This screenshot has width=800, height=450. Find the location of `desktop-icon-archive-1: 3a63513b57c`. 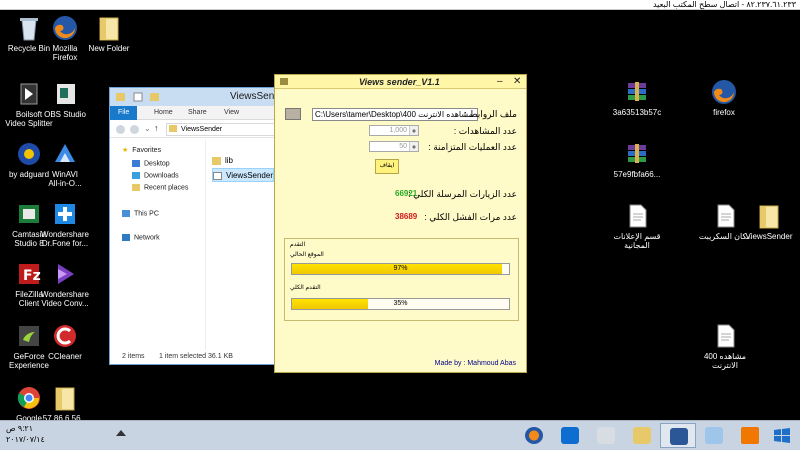

desktop-icon-archive-1: 3a63513b57c is located at coordinates (637, 97).